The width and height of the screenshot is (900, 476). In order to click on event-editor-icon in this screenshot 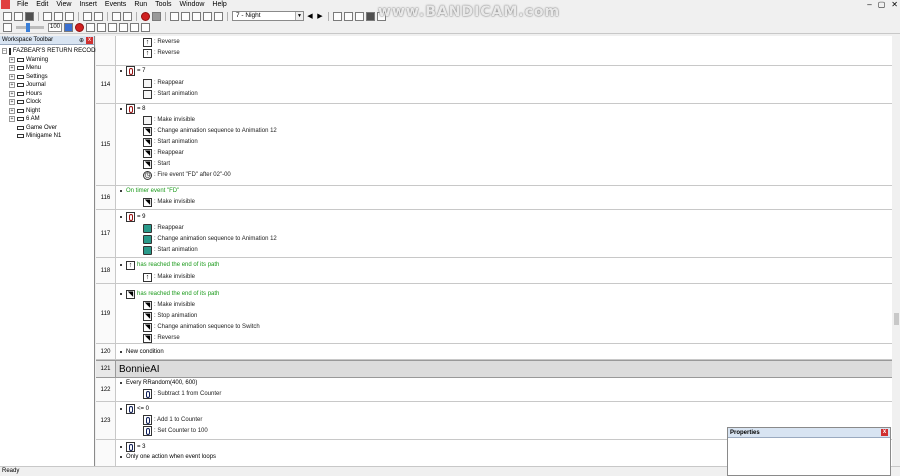, I will do `click(196, 16)`.